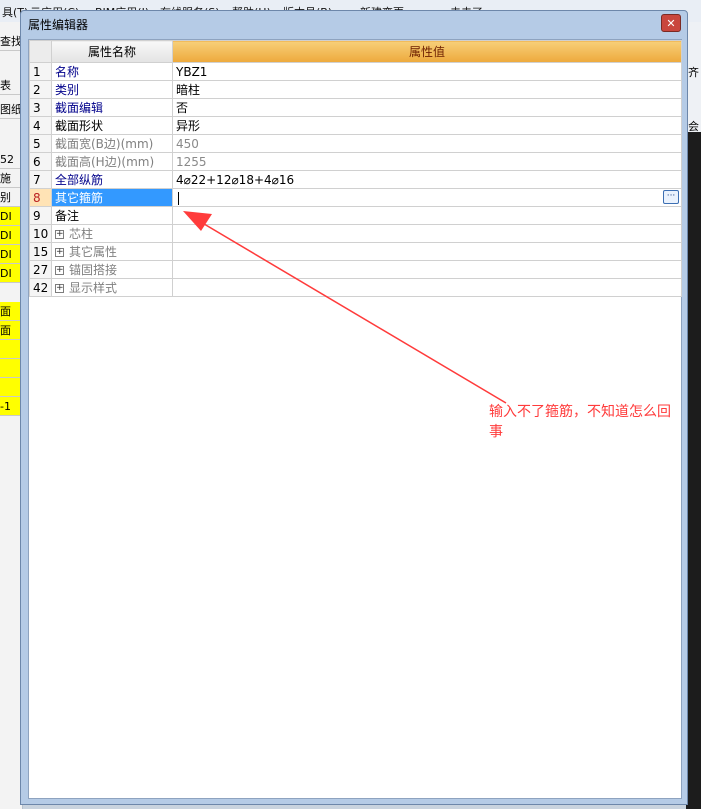 This screenshot has height=809, width=701. What do you see at coordinates (197, 221) in the screenshot?
I see `arrow-head` at bounding box center [197, 221].